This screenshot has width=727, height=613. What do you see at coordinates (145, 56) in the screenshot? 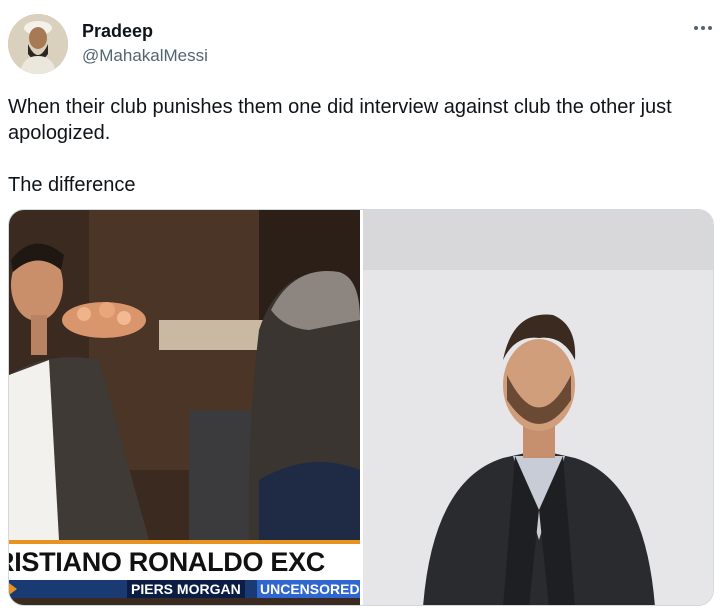
I see `author-handle: @MahakalMessi` at bounding box center [145, 56].